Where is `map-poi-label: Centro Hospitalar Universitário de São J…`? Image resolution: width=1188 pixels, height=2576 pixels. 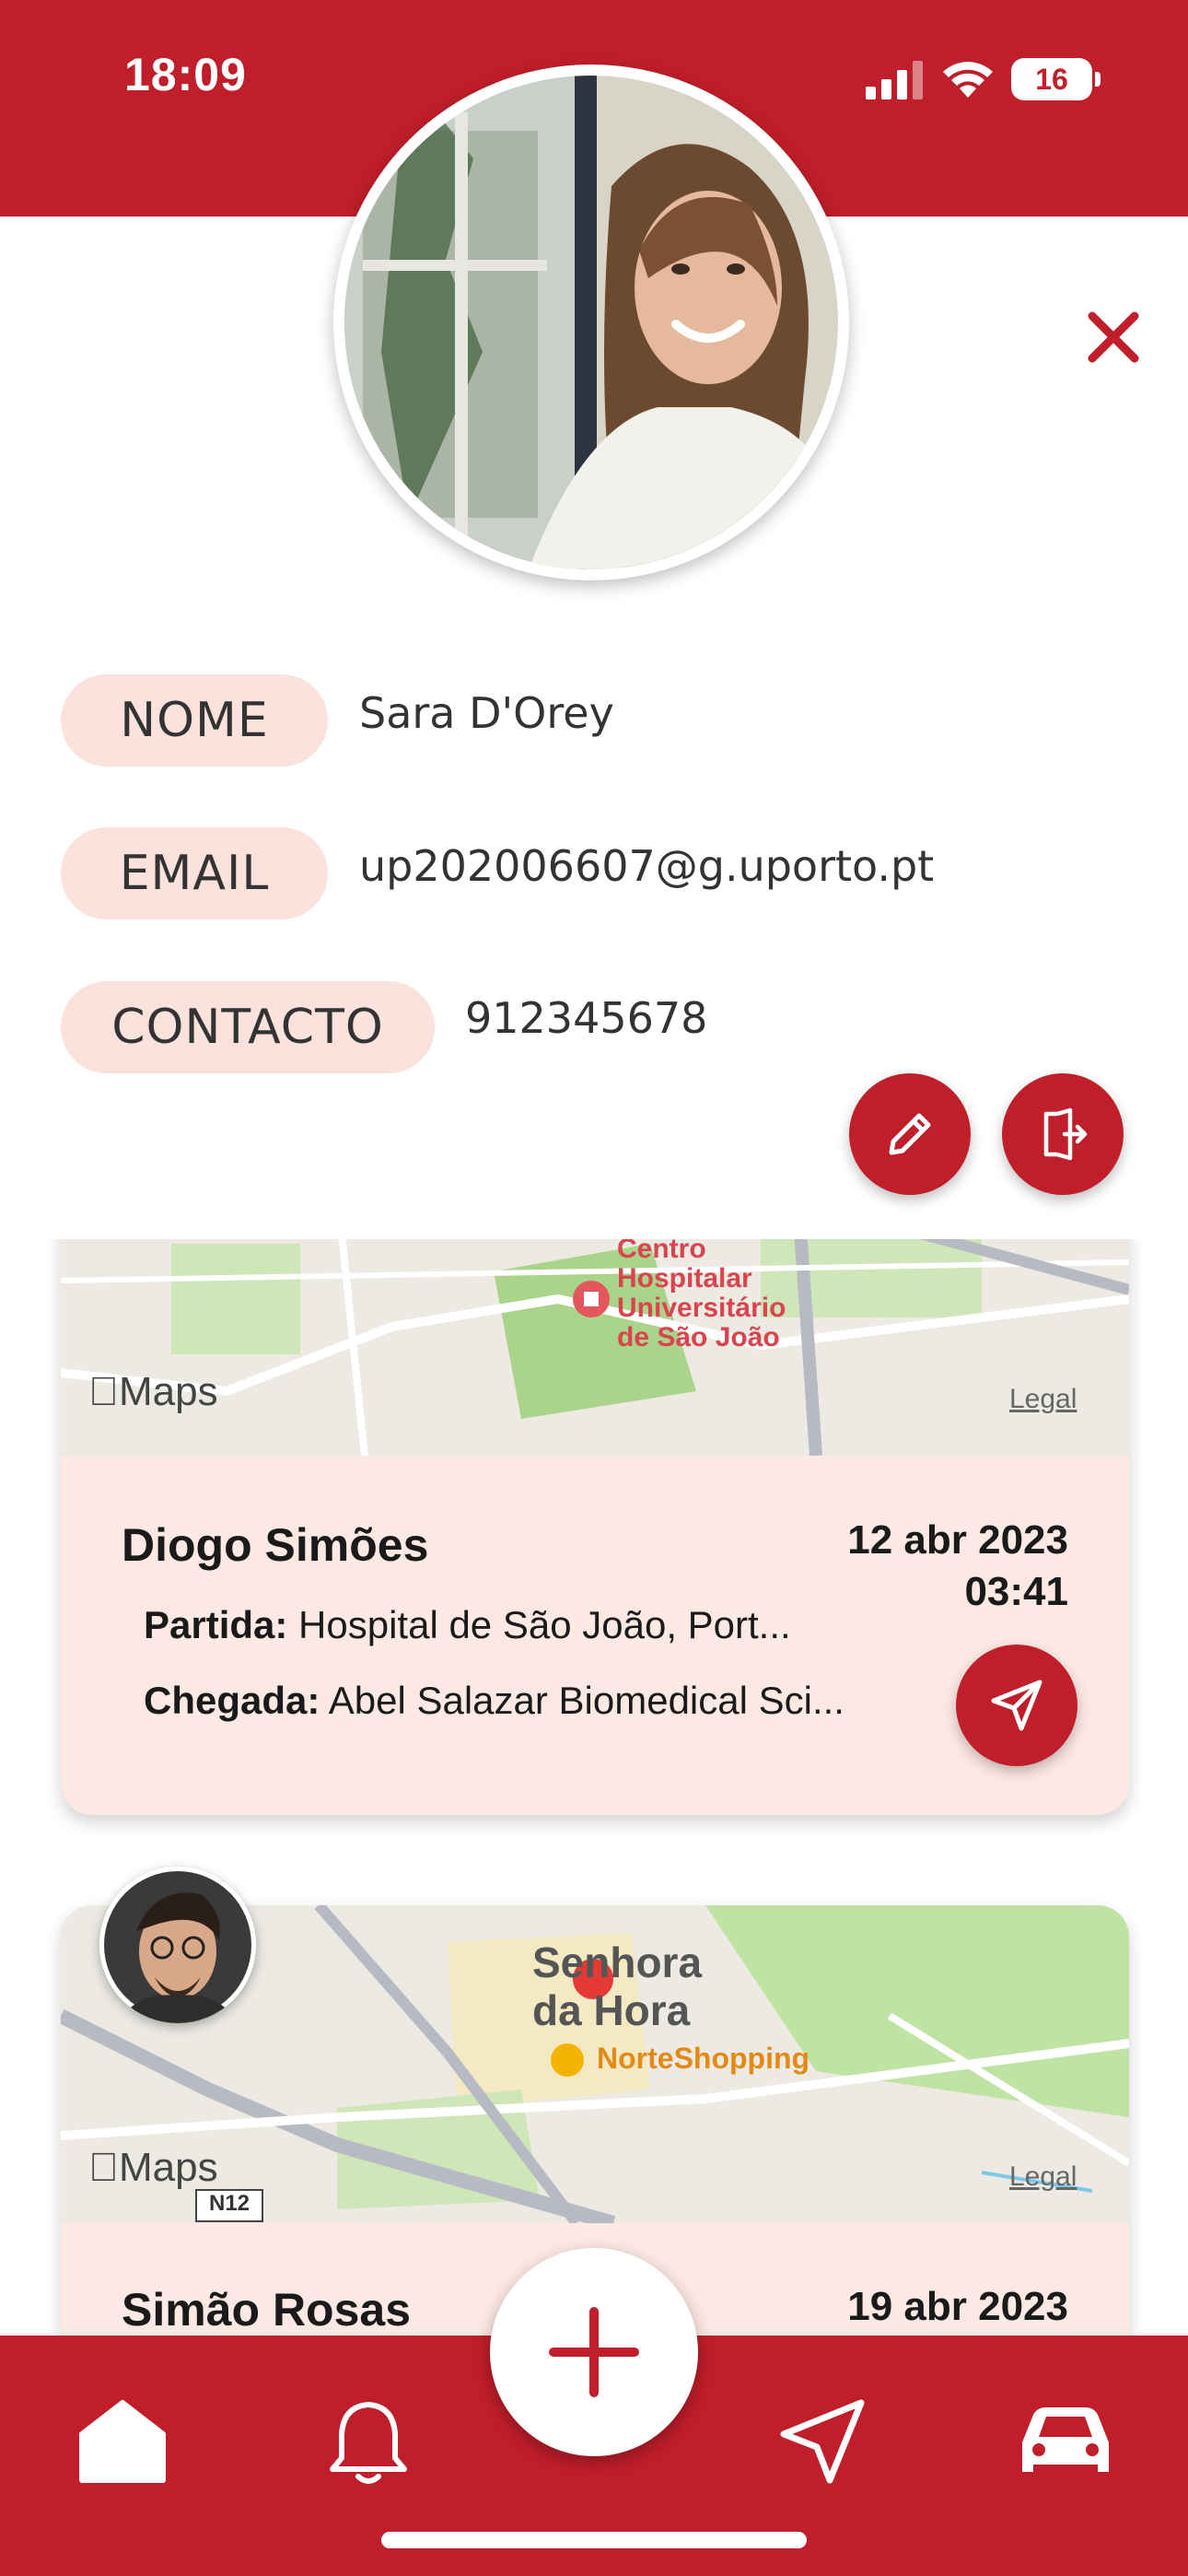
map-poi-label: Centro Hospitalar Universitário de São J… is located at coordinates (701, 1293).